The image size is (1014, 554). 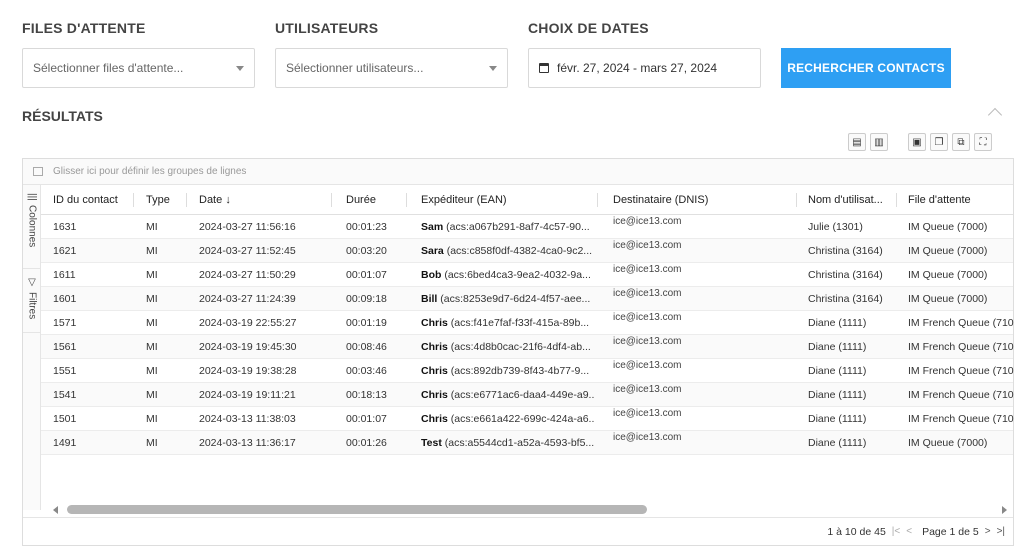 I want to click on cell-contact-id: 1621, so click(x=65, y=251).